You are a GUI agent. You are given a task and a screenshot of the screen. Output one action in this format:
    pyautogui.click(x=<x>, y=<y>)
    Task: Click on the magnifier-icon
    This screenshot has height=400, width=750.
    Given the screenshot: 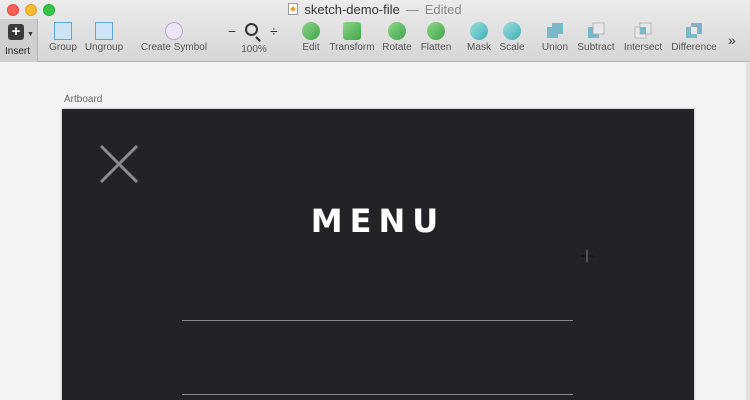 What is the action you would take?
    pyautogui.click(x=251, y=29)
    